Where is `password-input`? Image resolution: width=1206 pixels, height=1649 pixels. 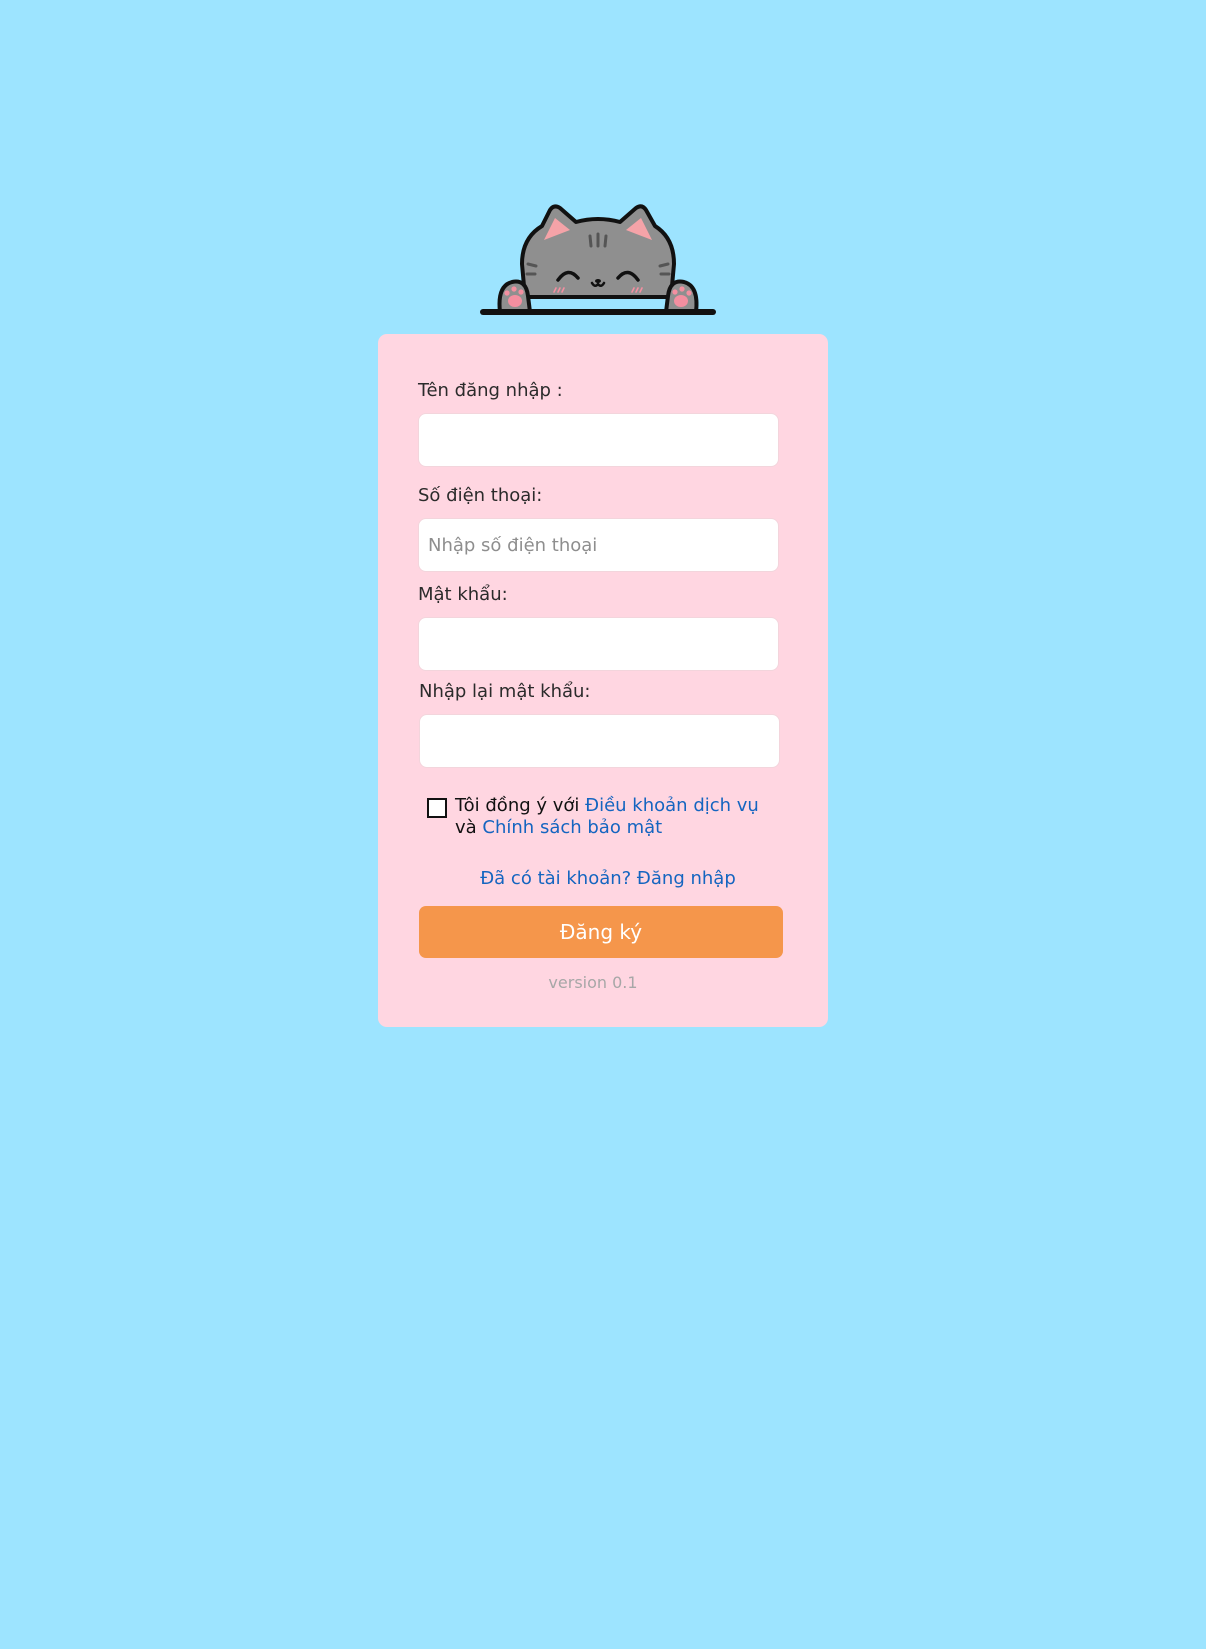
password-input is located at coordinates (598, 644).